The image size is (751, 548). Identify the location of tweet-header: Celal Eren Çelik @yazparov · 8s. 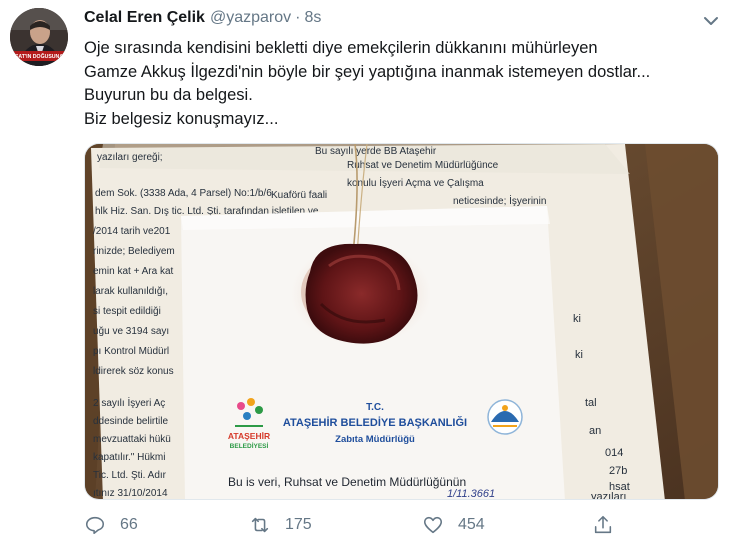
(202, 20).